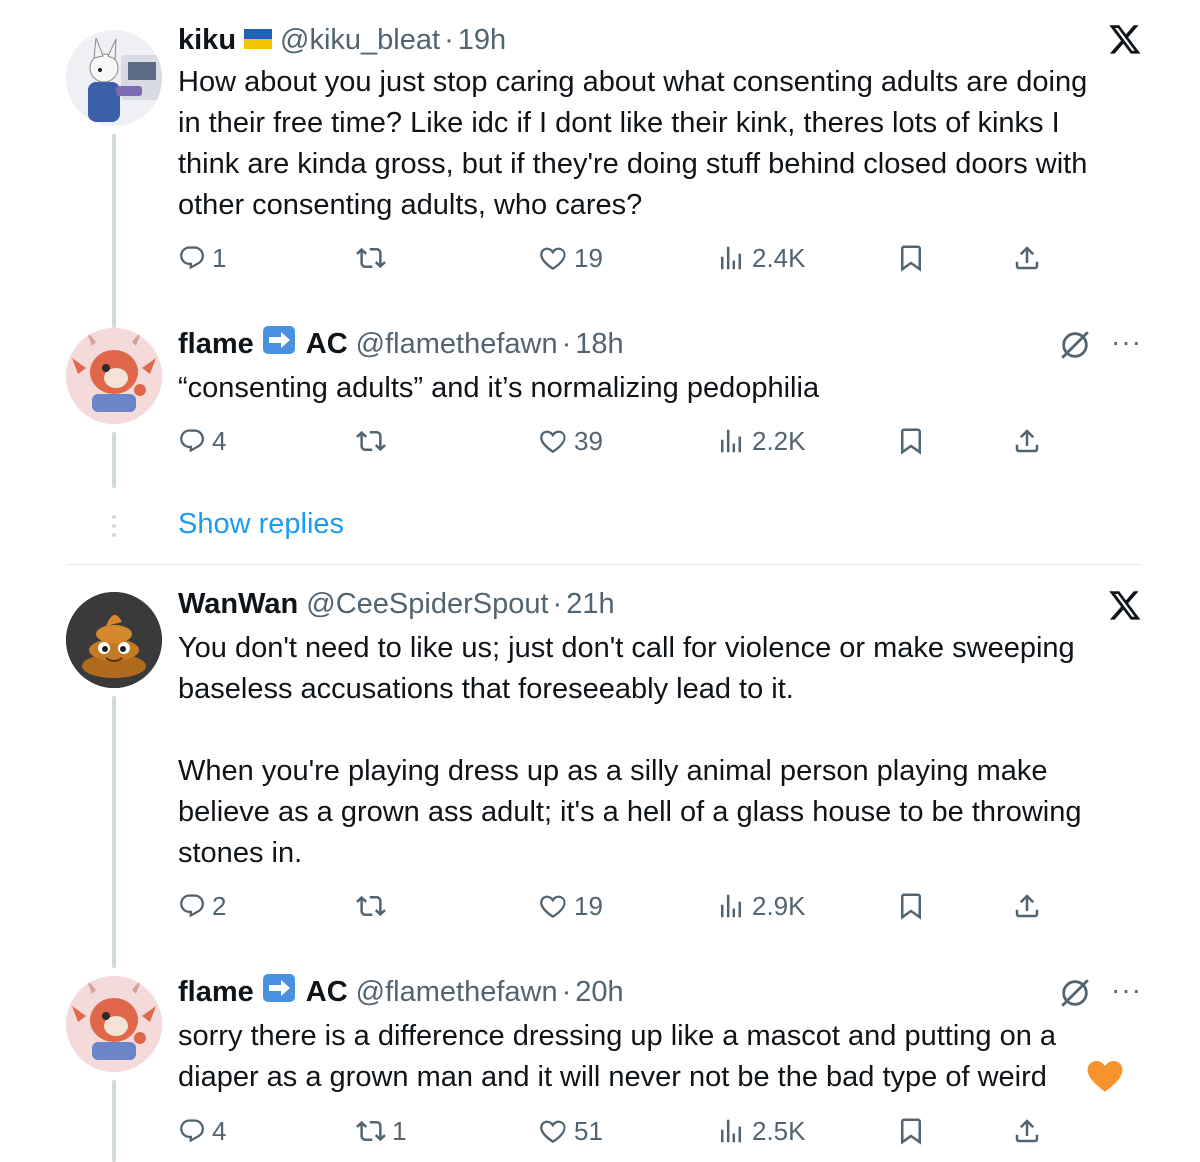 The width and height of the screenshot is (1200, 1162). What do you see at coordinates (618, 906) in the screenshot?
I see `tweet-actions: 2 19 2.9K` at bounding box center [618, 906].